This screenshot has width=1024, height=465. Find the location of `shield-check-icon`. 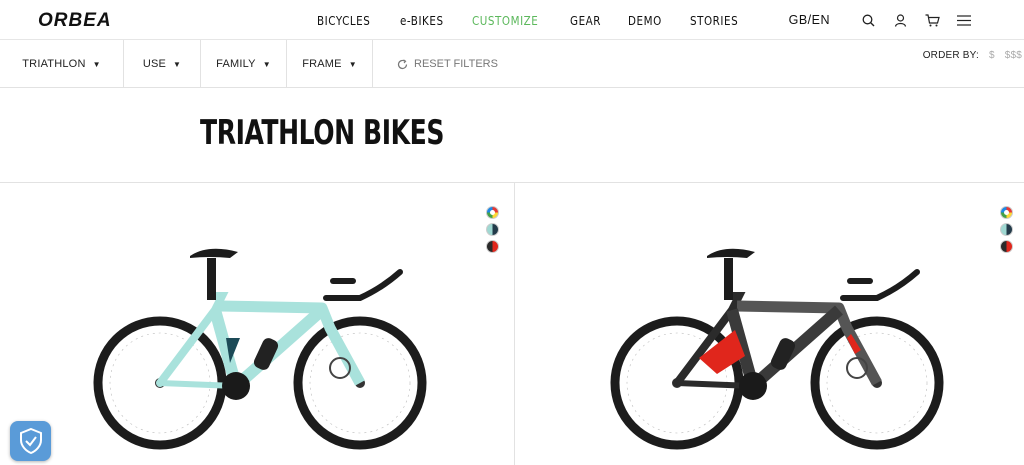

shield-check-icon is located at coordinates (30, 441).